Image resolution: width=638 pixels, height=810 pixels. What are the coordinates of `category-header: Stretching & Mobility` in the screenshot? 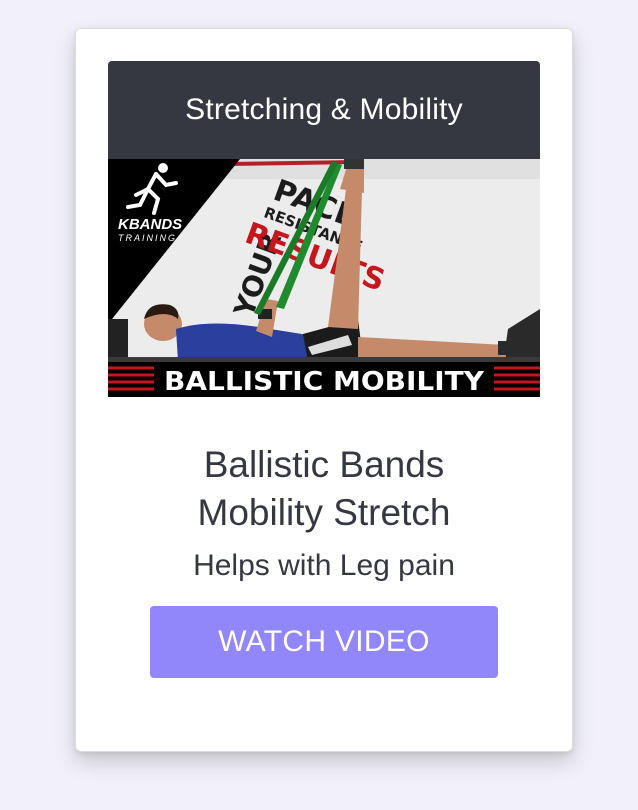 It's located at (324, 110).